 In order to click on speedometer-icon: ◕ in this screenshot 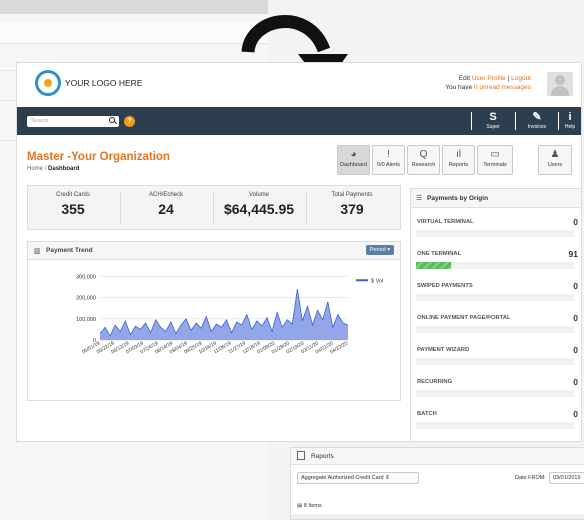, I will do `click(353, 154)`.